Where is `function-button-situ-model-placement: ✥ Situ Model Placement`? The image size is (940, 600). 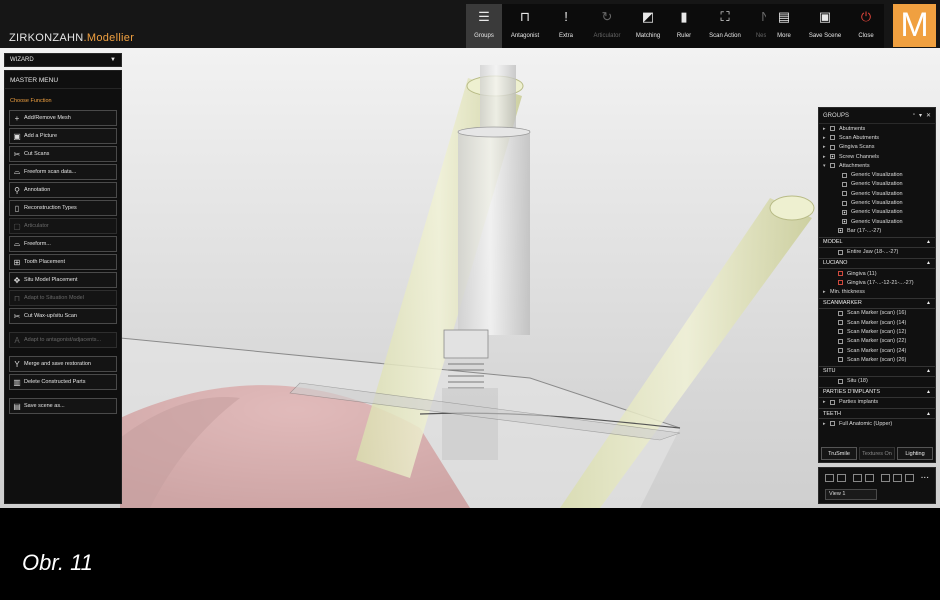
function-button-situ-model-placement: ✥ Situ Model Placement is located at coordinates (63, 280).